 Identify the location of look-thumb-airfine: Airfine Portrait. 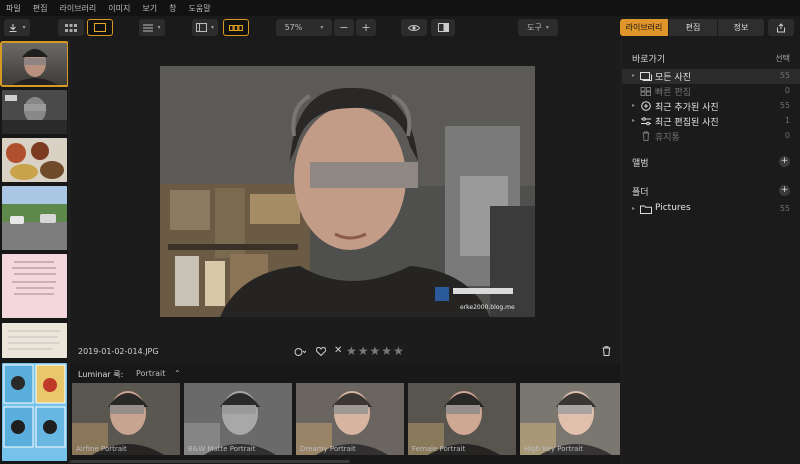
(126, 419).